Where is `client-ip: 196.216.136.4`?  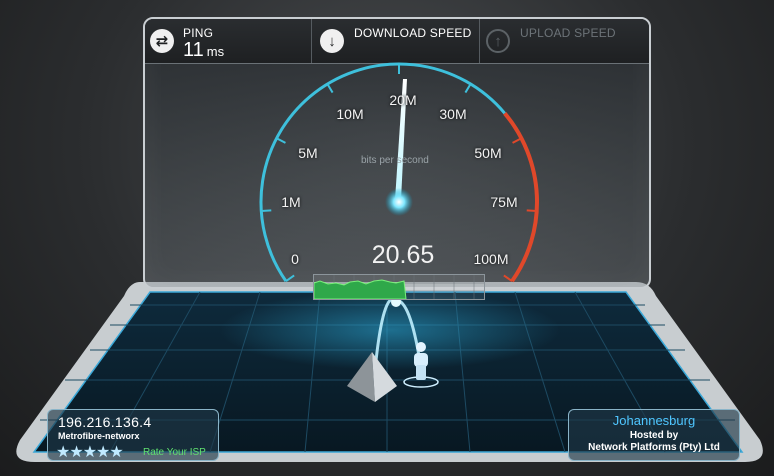
client-ip: 196.216.136.4 is located at coordinates (105, 422).